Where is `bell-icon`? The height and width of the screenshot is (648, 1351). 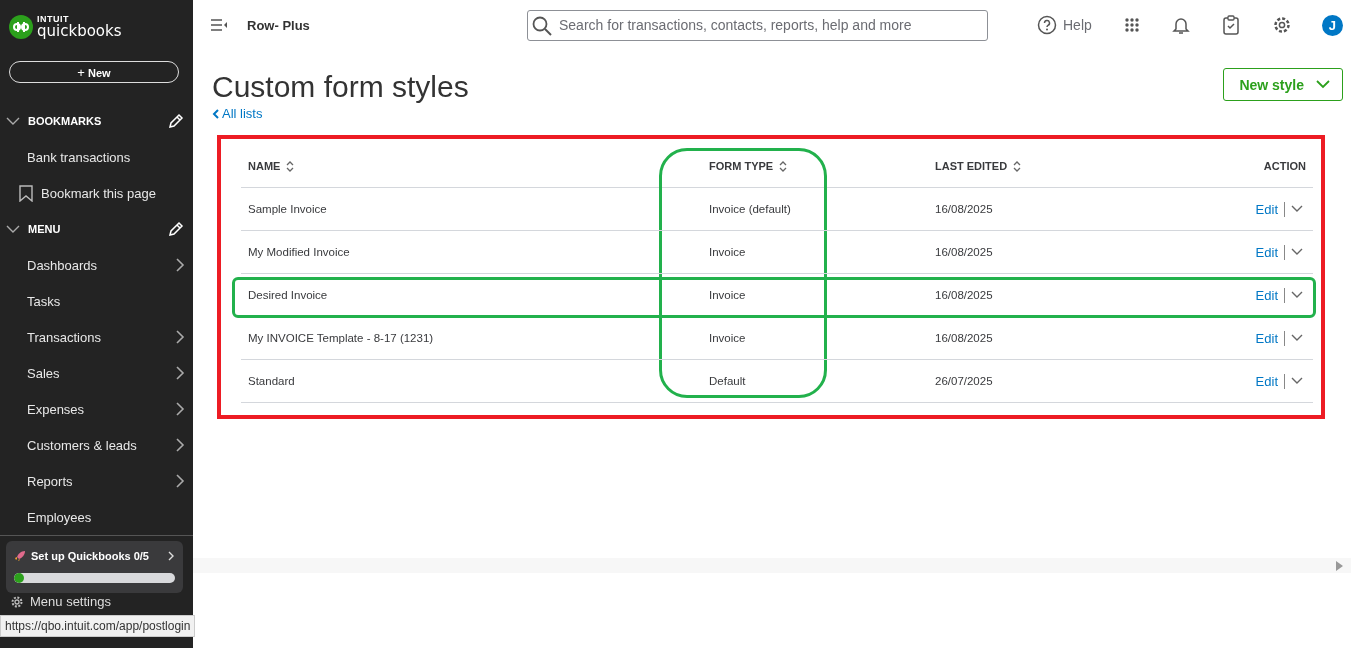
bell-icon is located at coordinates (1180, 25).